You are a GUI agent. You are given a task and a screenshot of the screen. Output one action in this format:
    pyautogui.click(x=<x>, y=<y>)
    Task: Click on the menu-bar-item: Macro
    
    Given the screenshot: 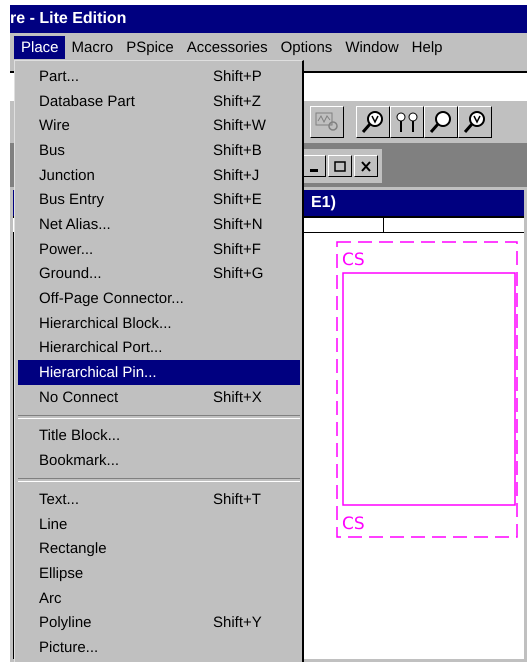 What is the action you would take?
    pyautogui.click(x=92, y=47)
    